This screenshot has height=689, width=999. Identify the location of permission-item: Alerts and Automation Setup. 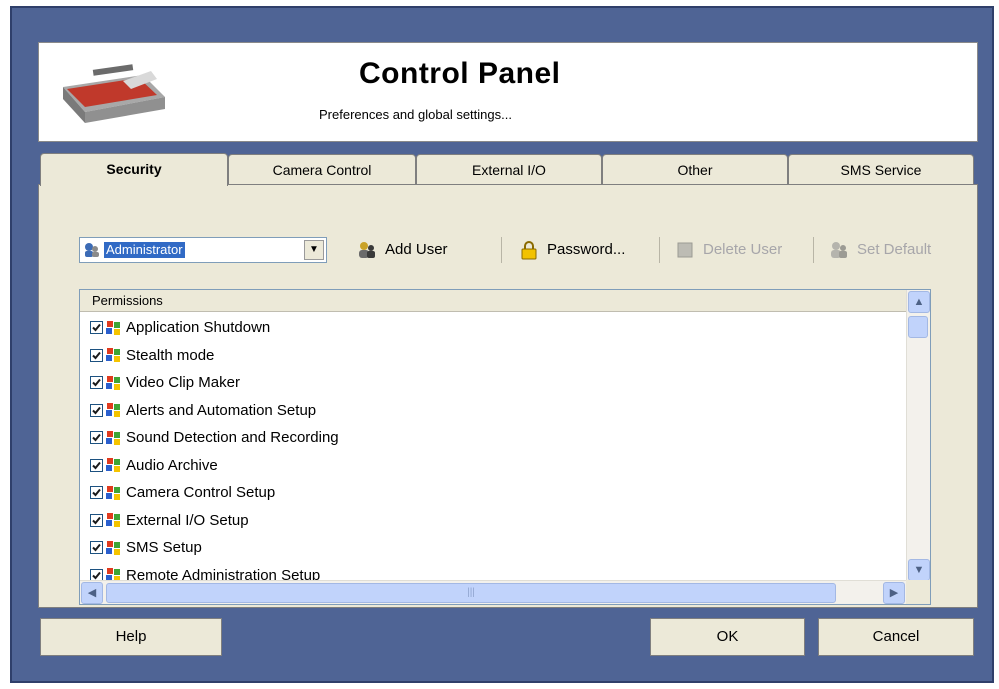
(214, 411).